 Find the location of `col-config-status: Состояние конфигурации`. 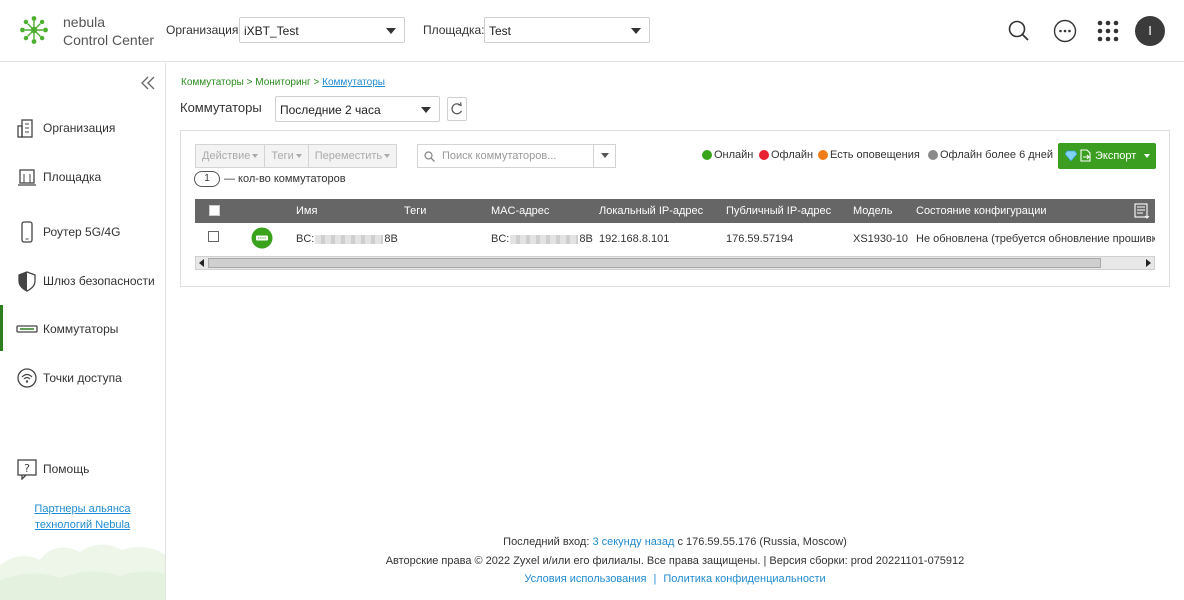

col-config-status: Состояние конфигурации is located at coordinates (981, 211).